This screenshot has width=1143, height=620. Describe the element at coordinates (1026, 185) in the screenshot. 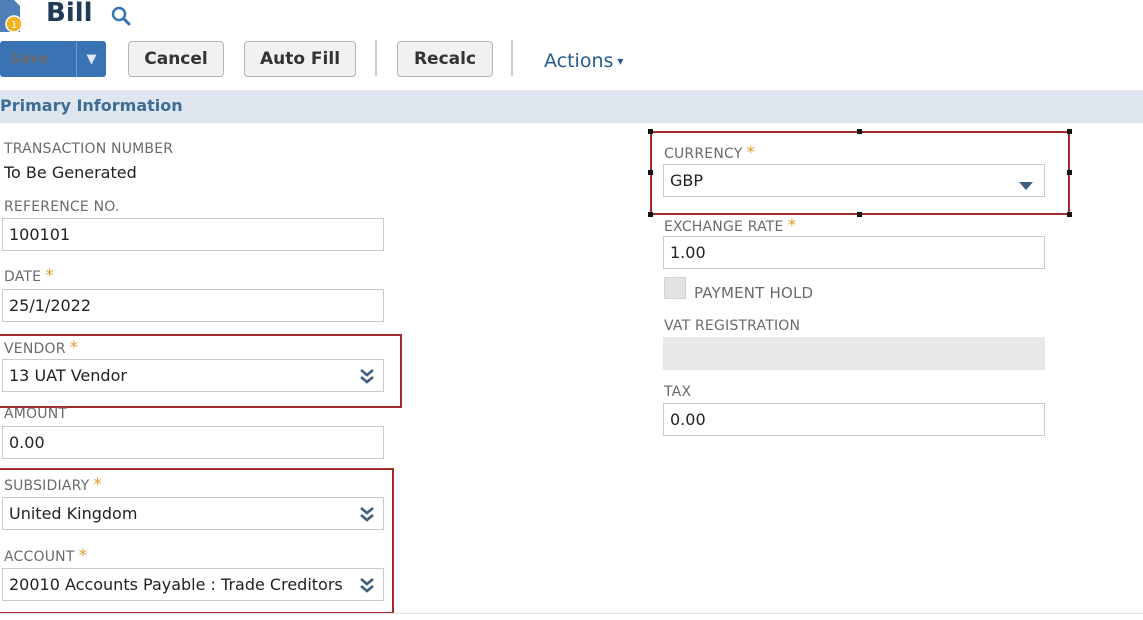

I see `caret-down-icon` at that location.